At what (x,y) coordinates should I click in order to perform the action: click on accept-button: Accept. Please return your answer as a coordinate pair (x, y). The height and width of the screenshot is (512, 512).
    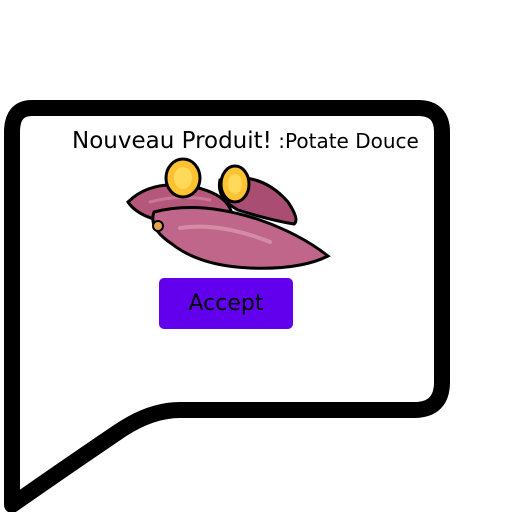
    Looking at the image, I should click on (226, 303).